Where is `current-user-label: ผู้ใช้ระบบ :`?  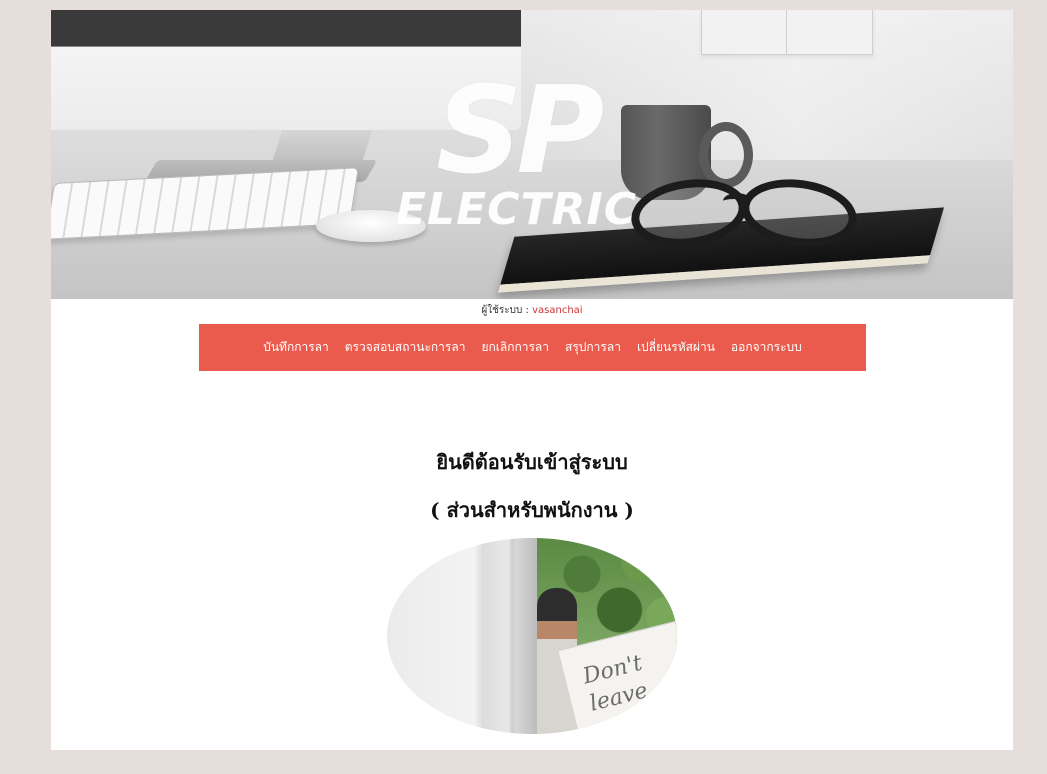
current-user-label: ผู้ใช้ระบบ : is located at coordinates (505, 310).